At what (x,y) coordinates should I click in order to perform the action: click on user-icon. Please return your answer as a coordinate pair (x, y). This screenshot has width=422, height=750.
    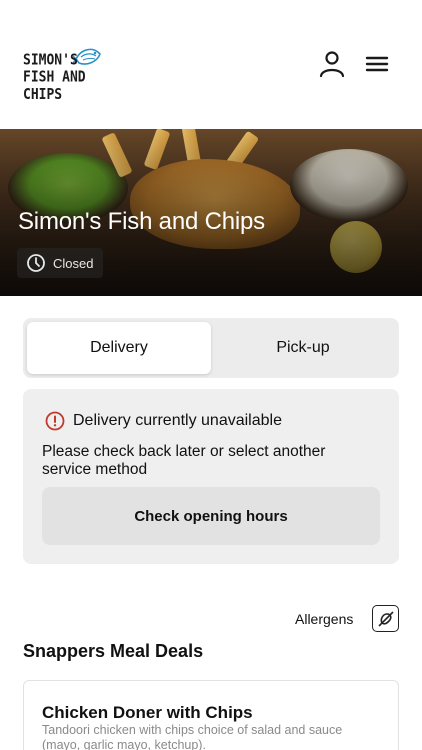
    Looking at the image, I should click on (332, 64).